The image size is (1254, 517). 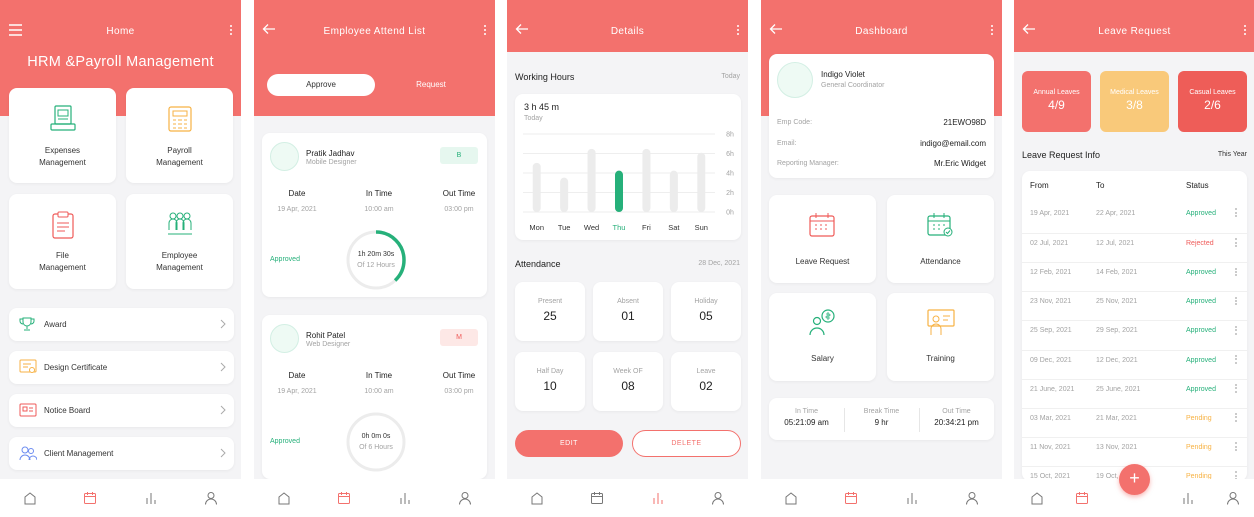 I want to click on status-badge: Pending, so click(x=1199, y=418).